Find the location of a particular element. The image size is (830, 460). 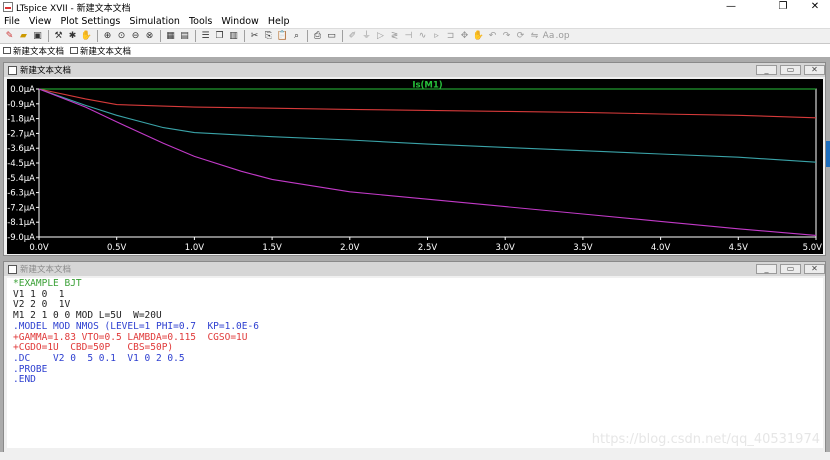

netlist-minimize-button: _ is located at coordinates (766, 269).